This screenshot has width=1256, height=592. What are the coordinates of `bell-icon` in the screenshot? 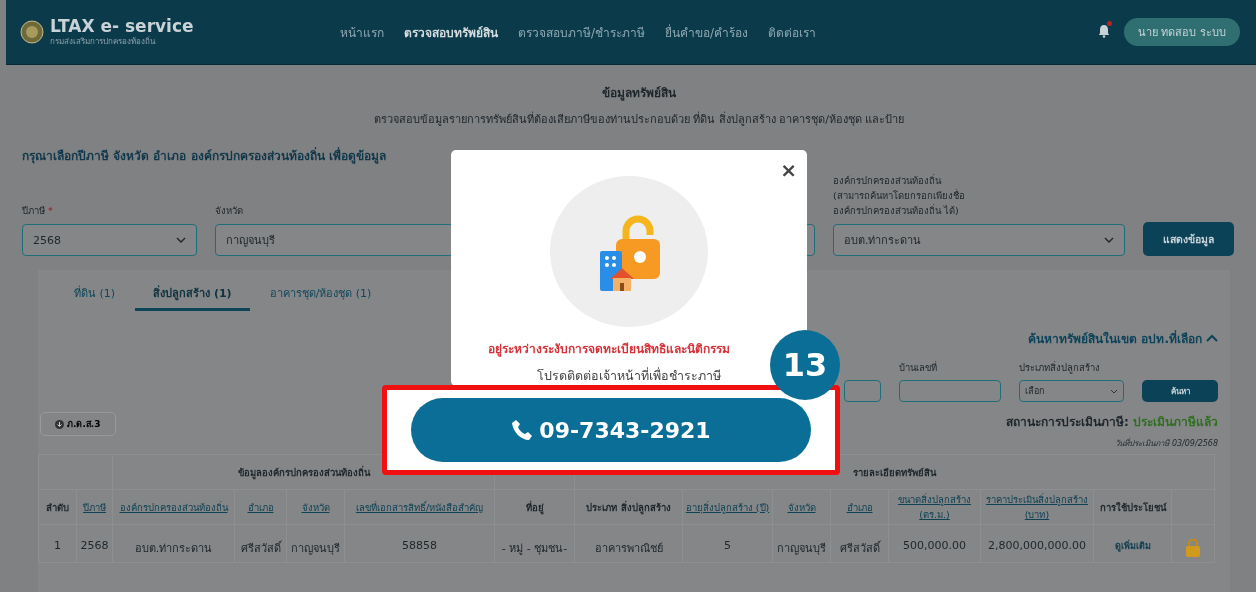 It's located at (1104, 30).